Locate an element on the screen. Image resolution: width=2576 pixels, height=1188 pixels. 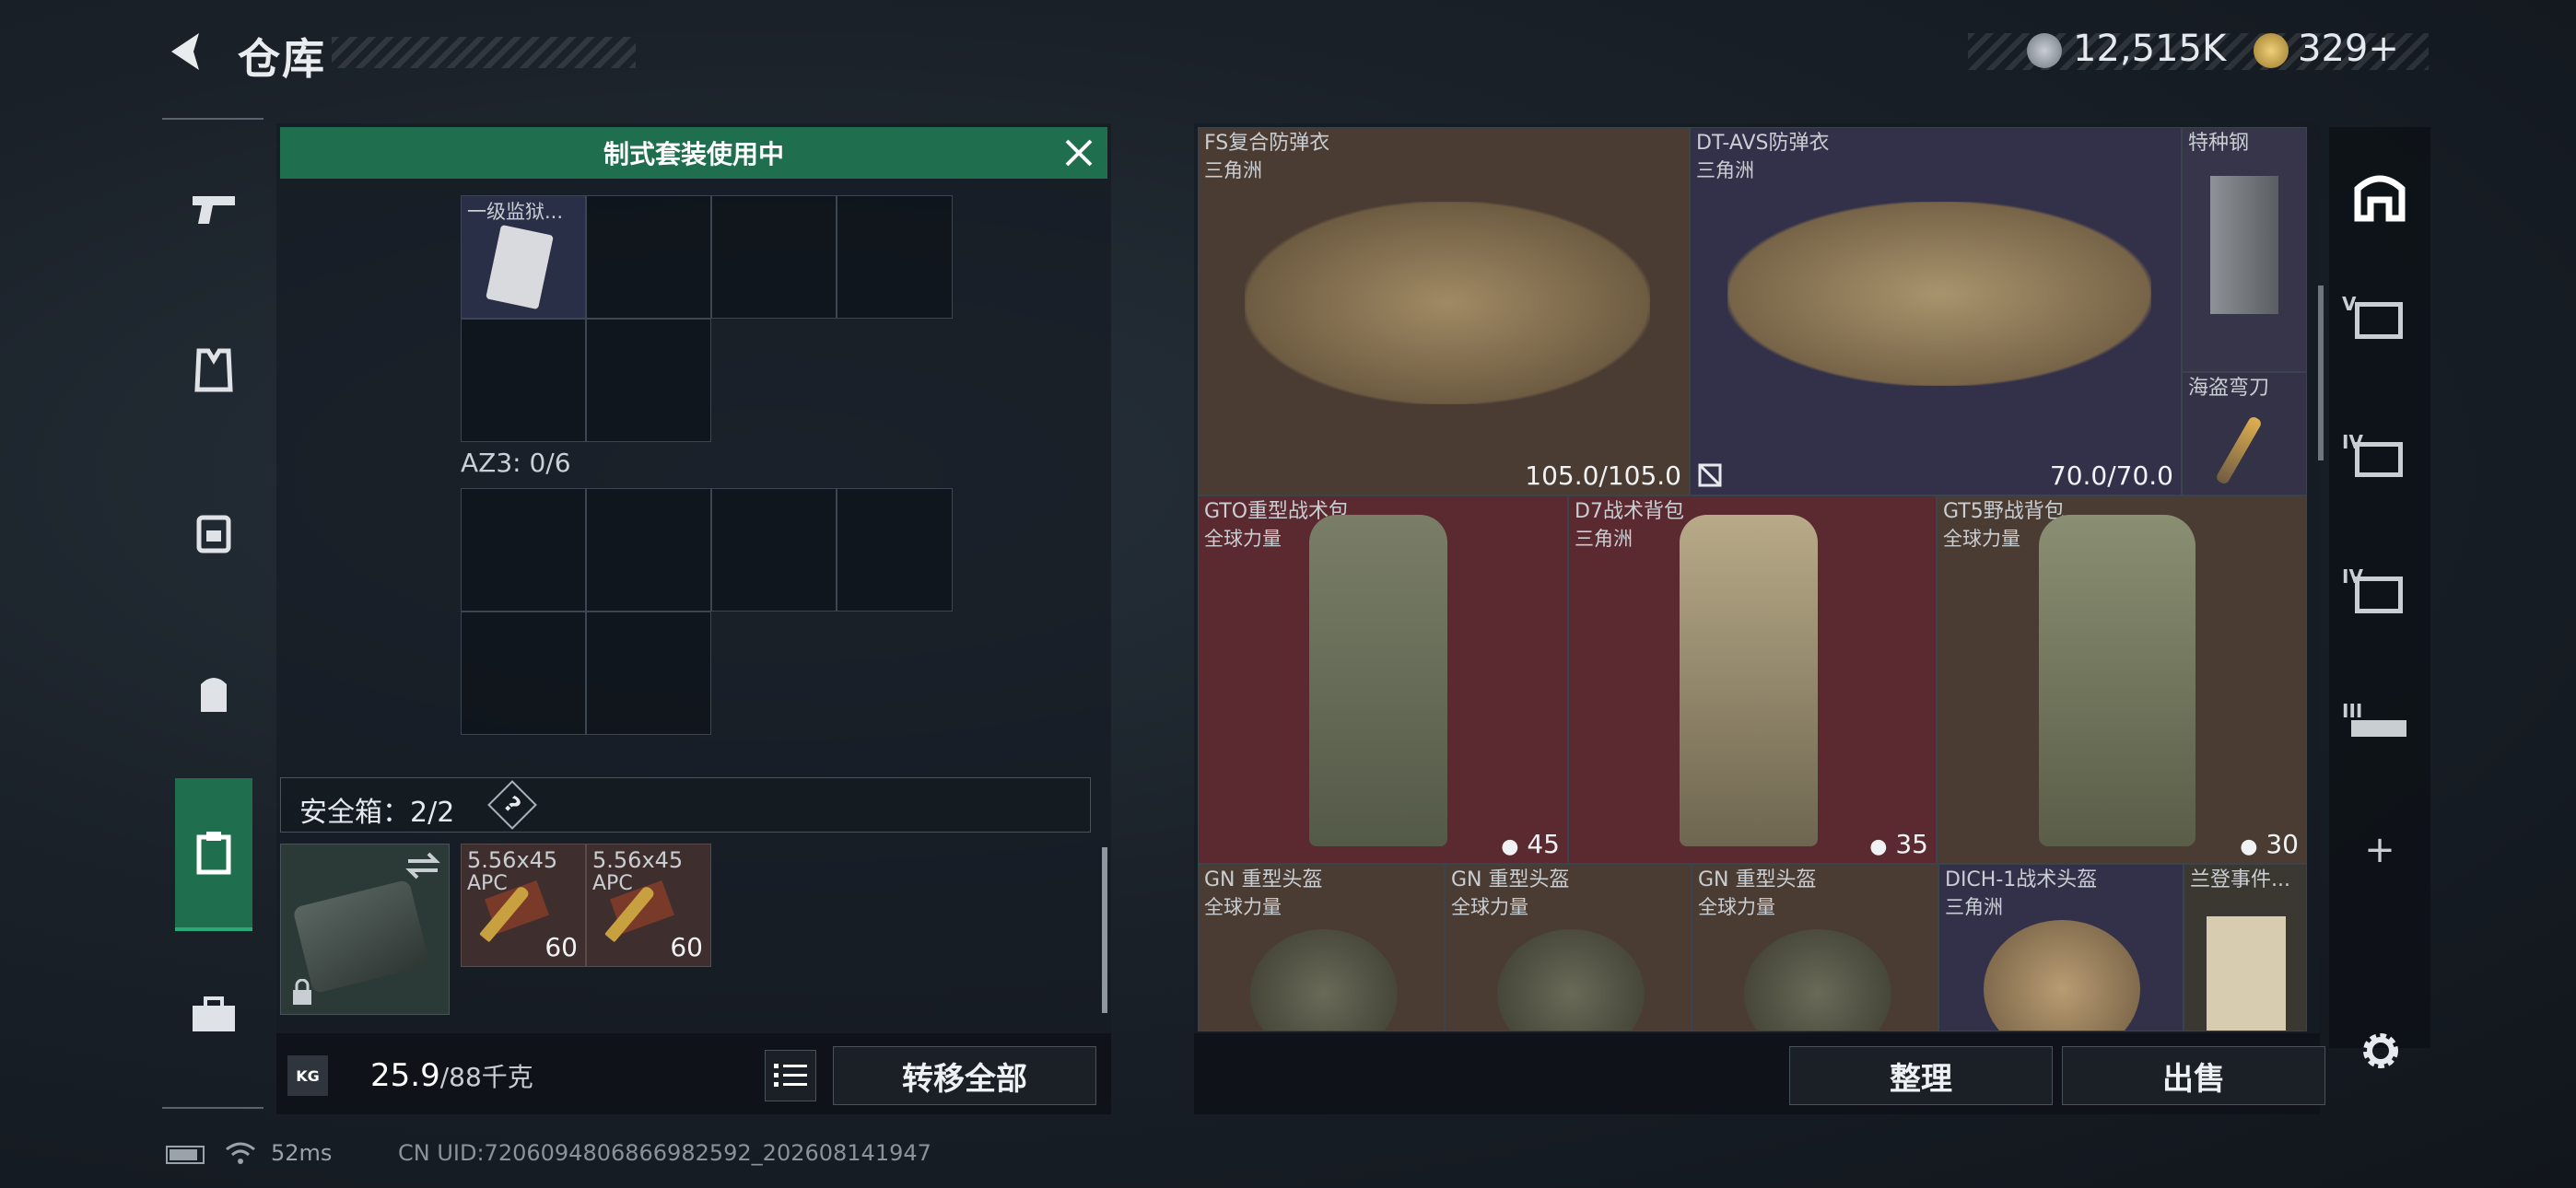
weight-icon: KG is located at coordinates (307, 1075).